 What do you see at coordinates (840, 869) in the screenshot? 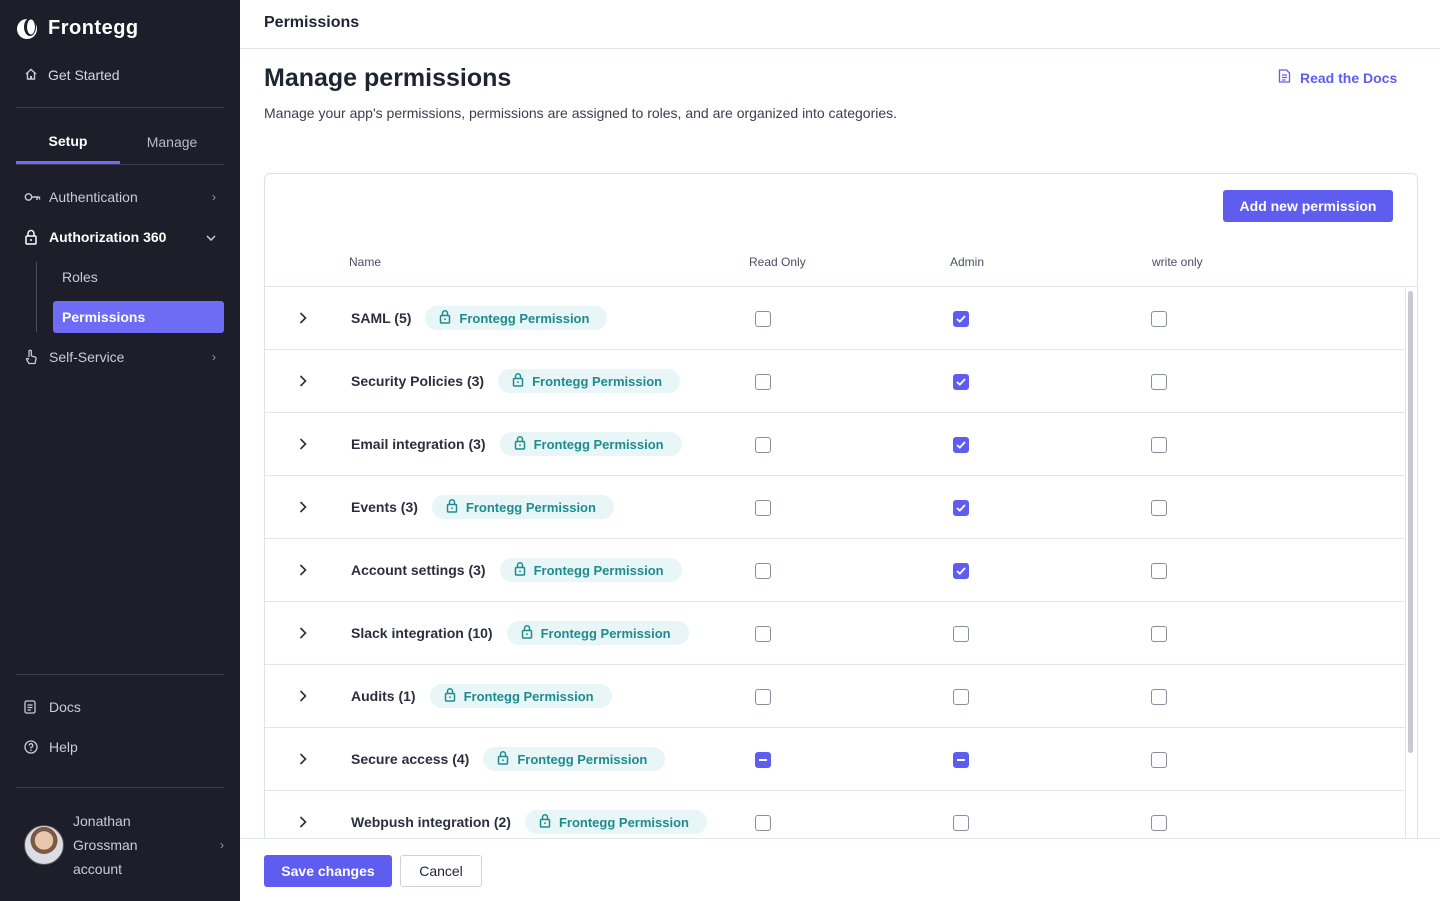
I see `footer-bar: Save changes Cancel` at bounding box center [840, 869].